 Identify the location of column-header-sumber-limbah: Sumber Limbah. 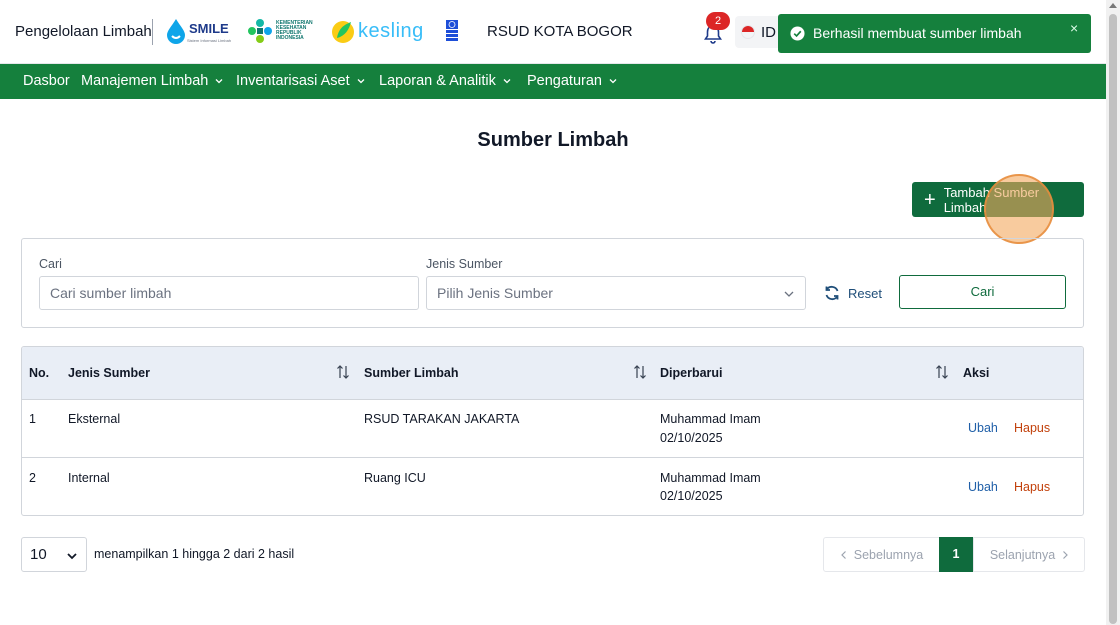
(411, 373).